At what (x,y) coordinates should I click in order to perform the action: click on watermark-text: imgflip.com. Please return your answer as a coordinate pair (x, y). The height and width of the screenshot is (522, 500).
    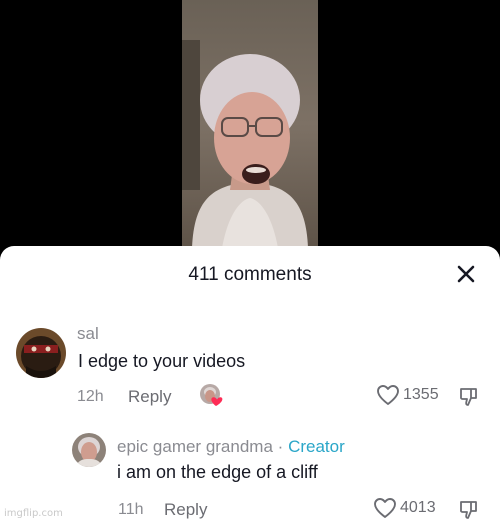
    Looking at the image, I should click on (33, 513).